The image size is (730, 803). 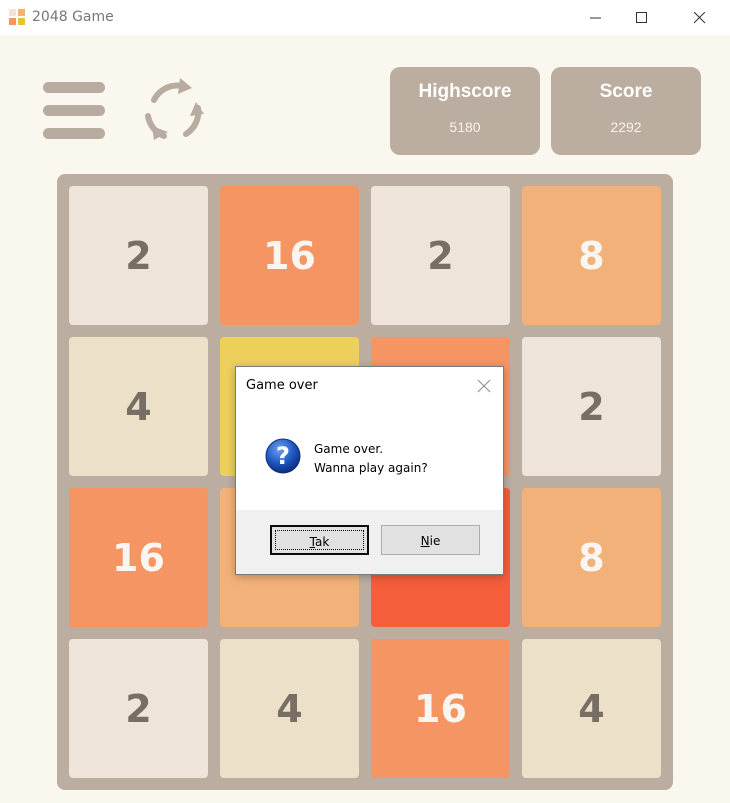 What do you see at coordinates (138, 557) in the screenshot?
I see `tile-r2-c0: 16` at bounding box center [138, 557].